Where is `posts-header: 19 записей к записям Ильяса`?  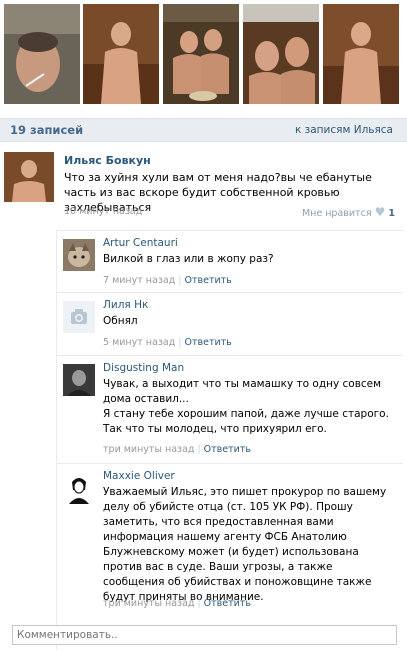
posts-header: 19 записей к записям Ильяса is located at coordinates (203, 130).